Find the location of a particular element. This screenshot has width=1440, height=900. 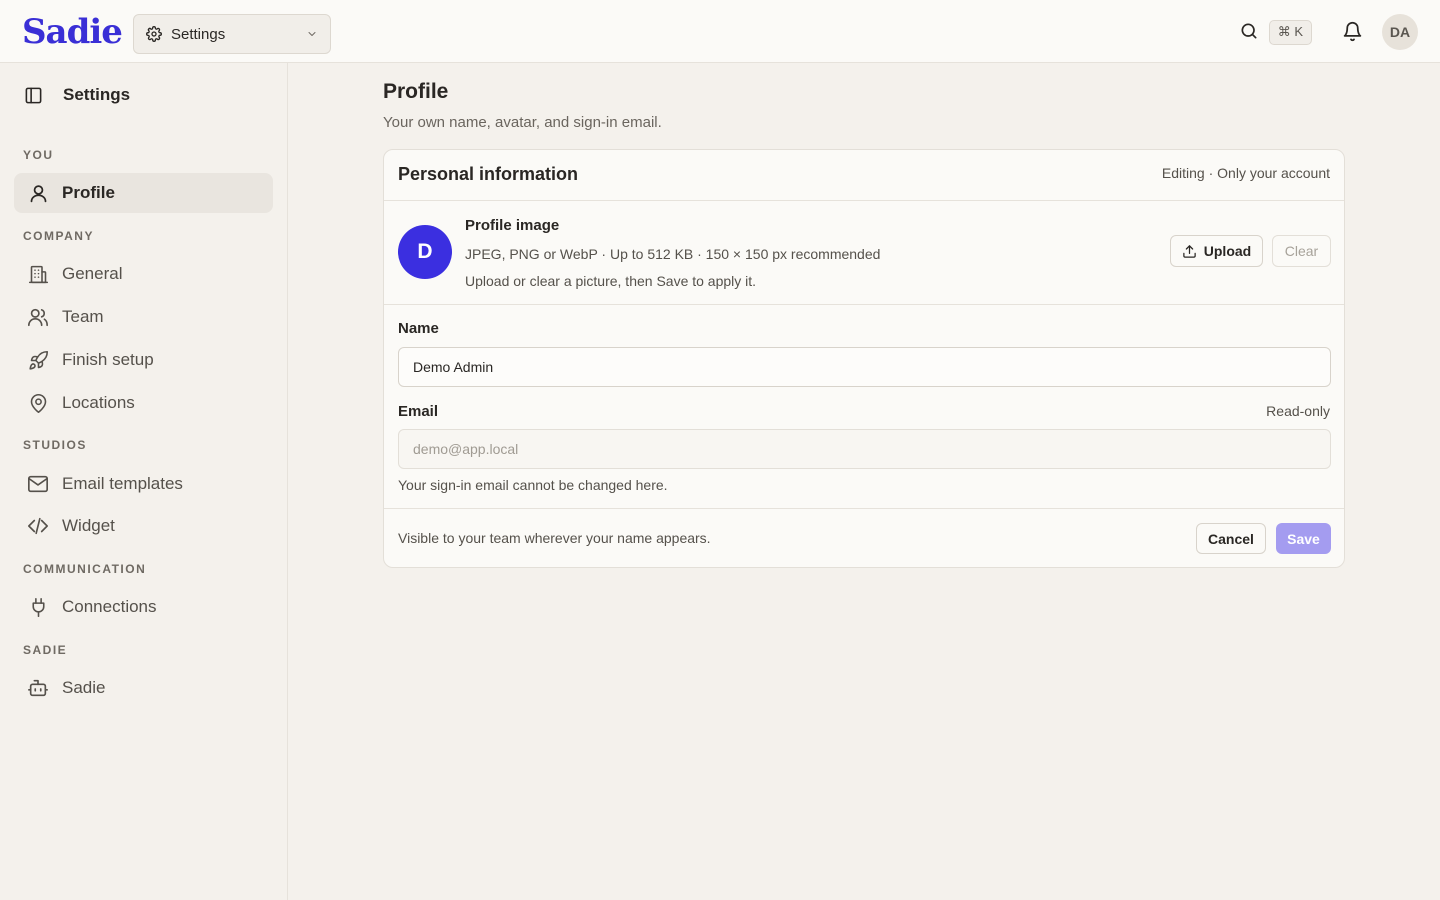

search-icon is located at coordinates (1250, 32).